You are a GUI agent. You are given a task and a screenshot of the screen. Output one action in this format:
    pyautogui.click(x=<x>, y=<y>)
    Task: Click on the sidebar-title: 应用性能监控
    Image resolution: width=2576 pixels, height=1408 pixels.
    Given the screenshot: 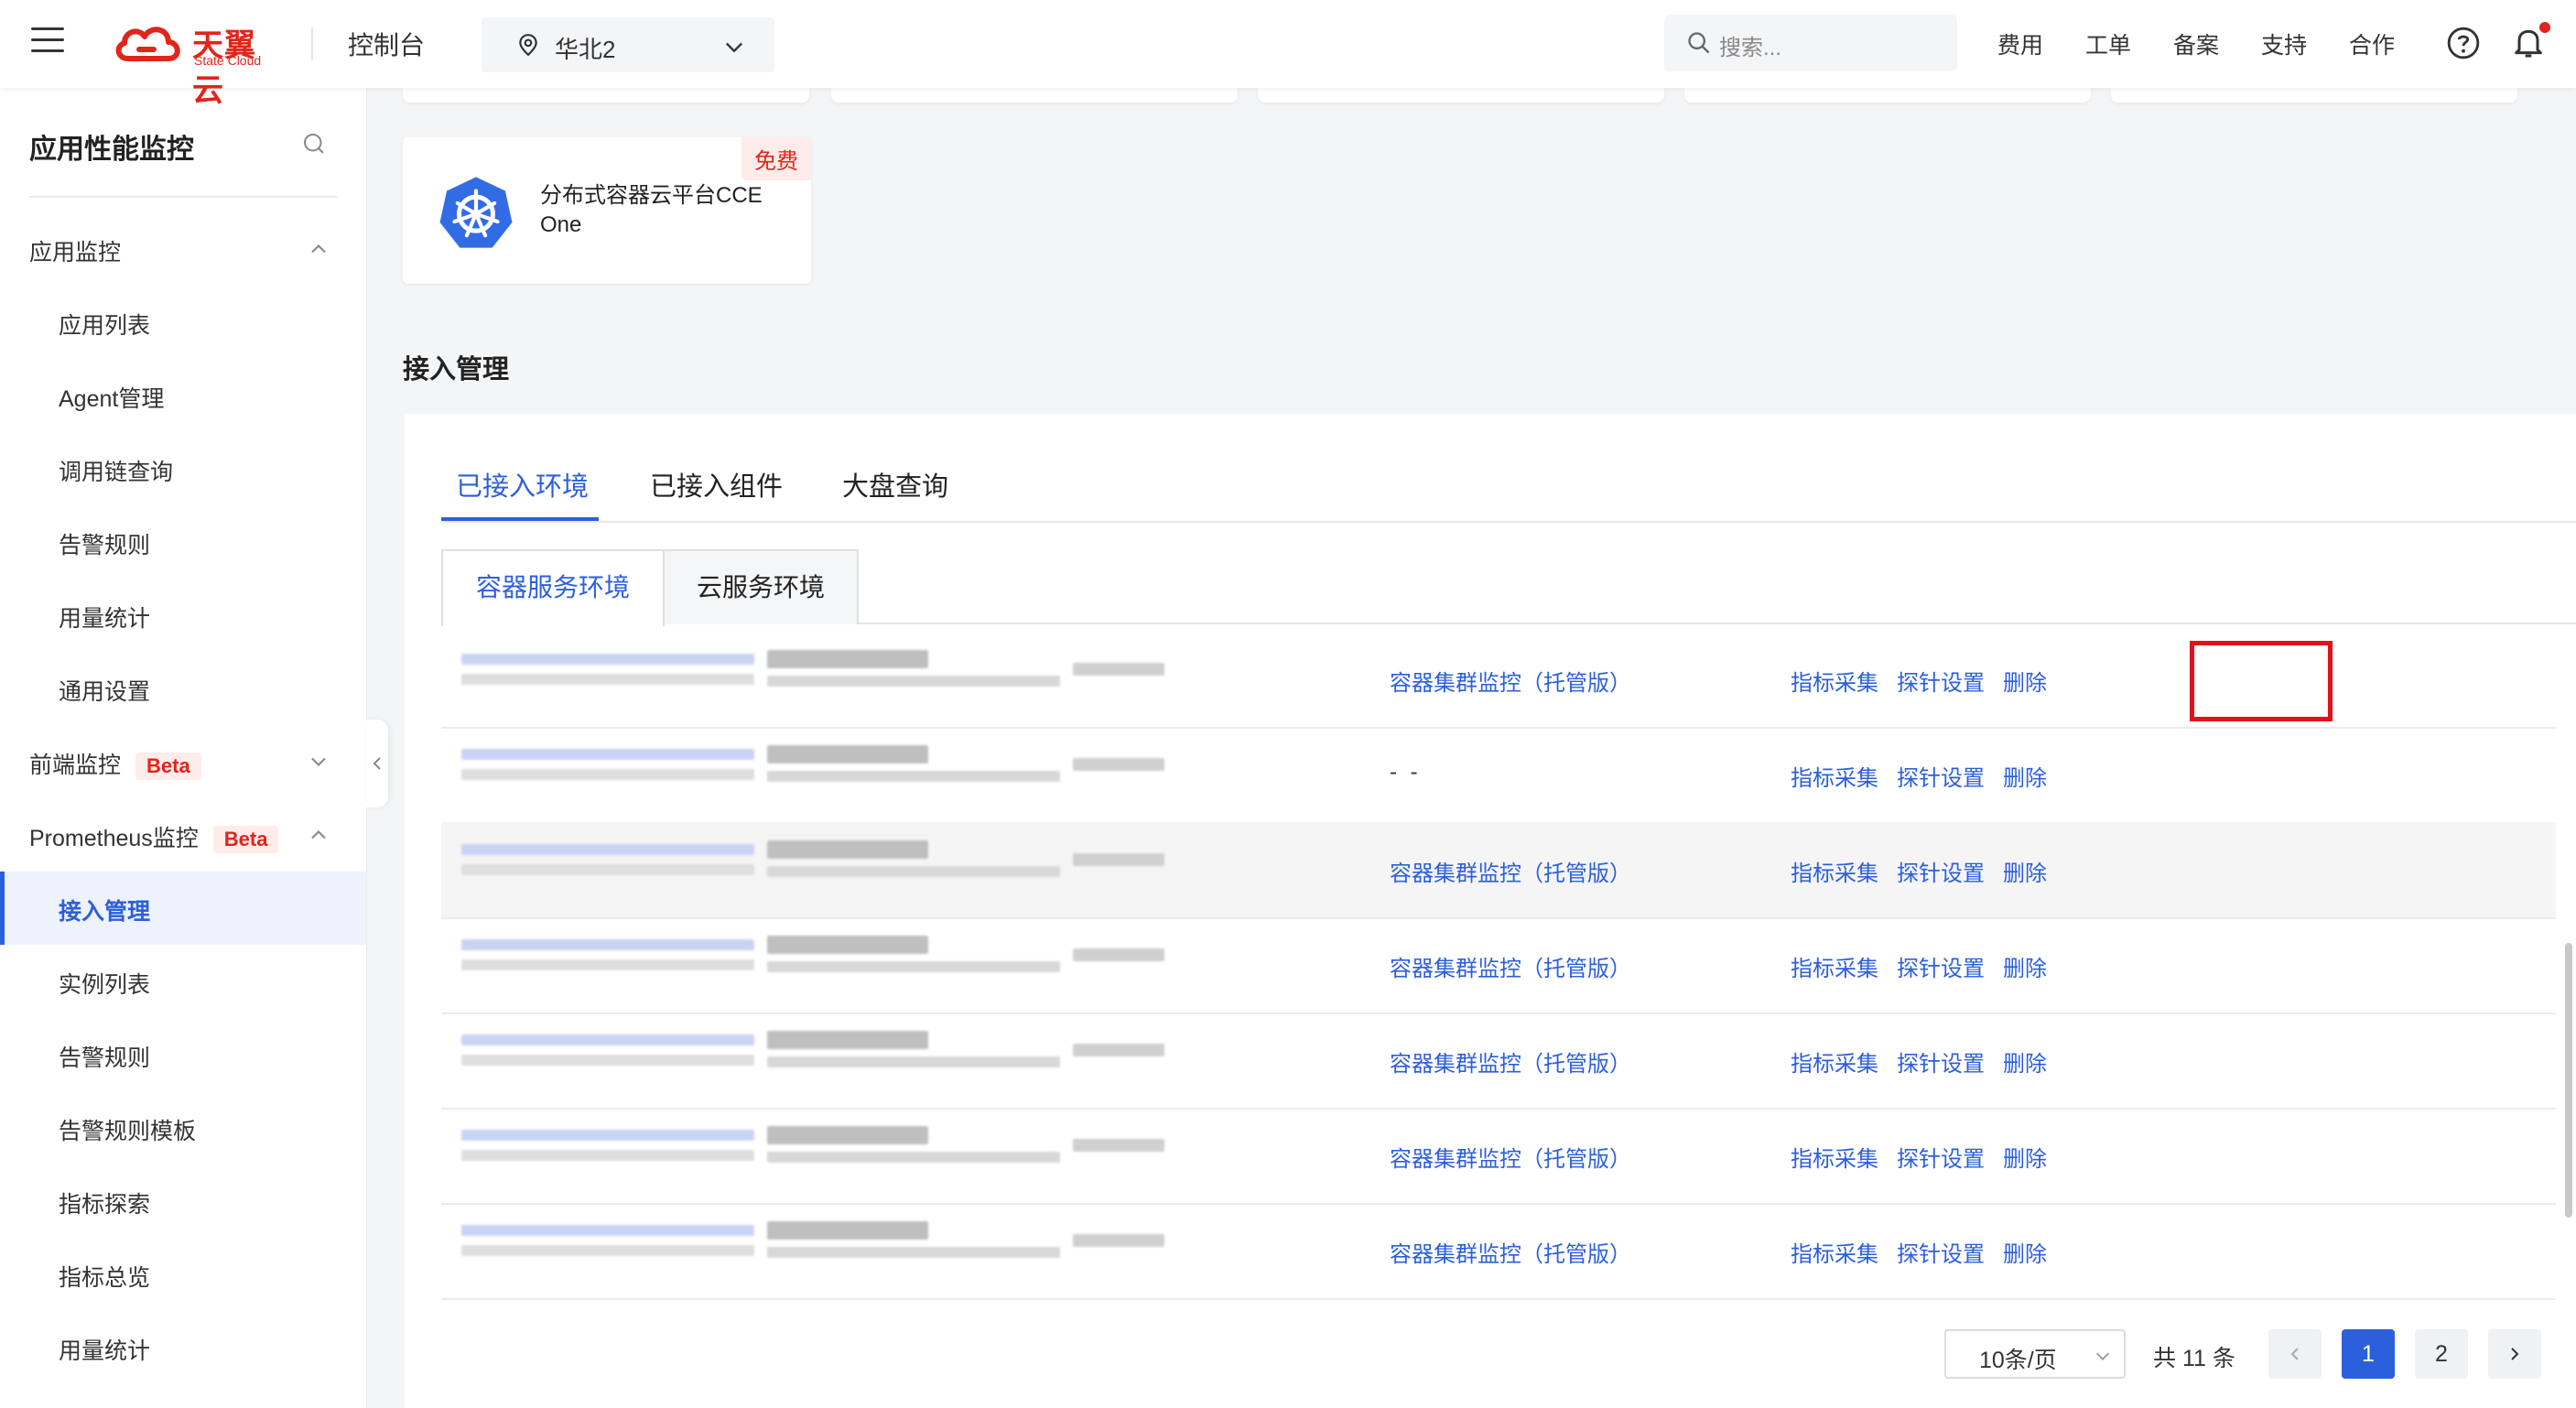 What is the action you would take?
    pyautogui.click(x=112, y=150)
    